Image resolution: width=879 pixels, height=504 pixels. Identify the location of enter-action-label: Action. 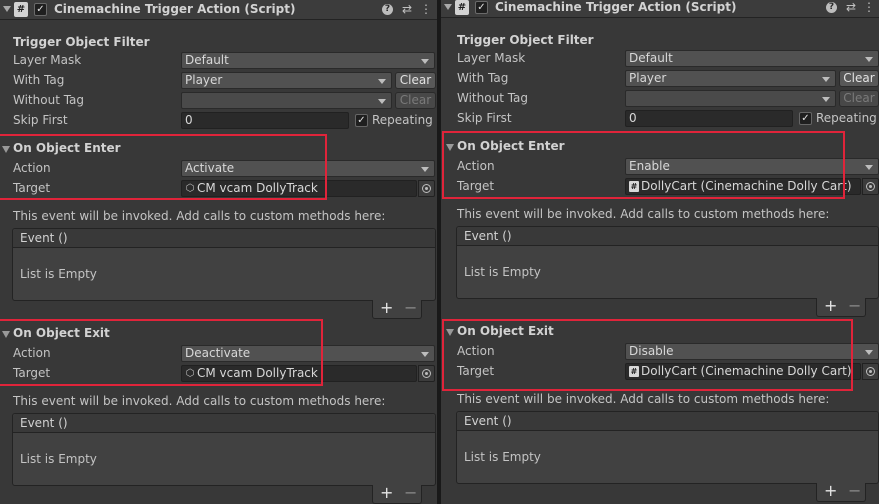
(32, 168).